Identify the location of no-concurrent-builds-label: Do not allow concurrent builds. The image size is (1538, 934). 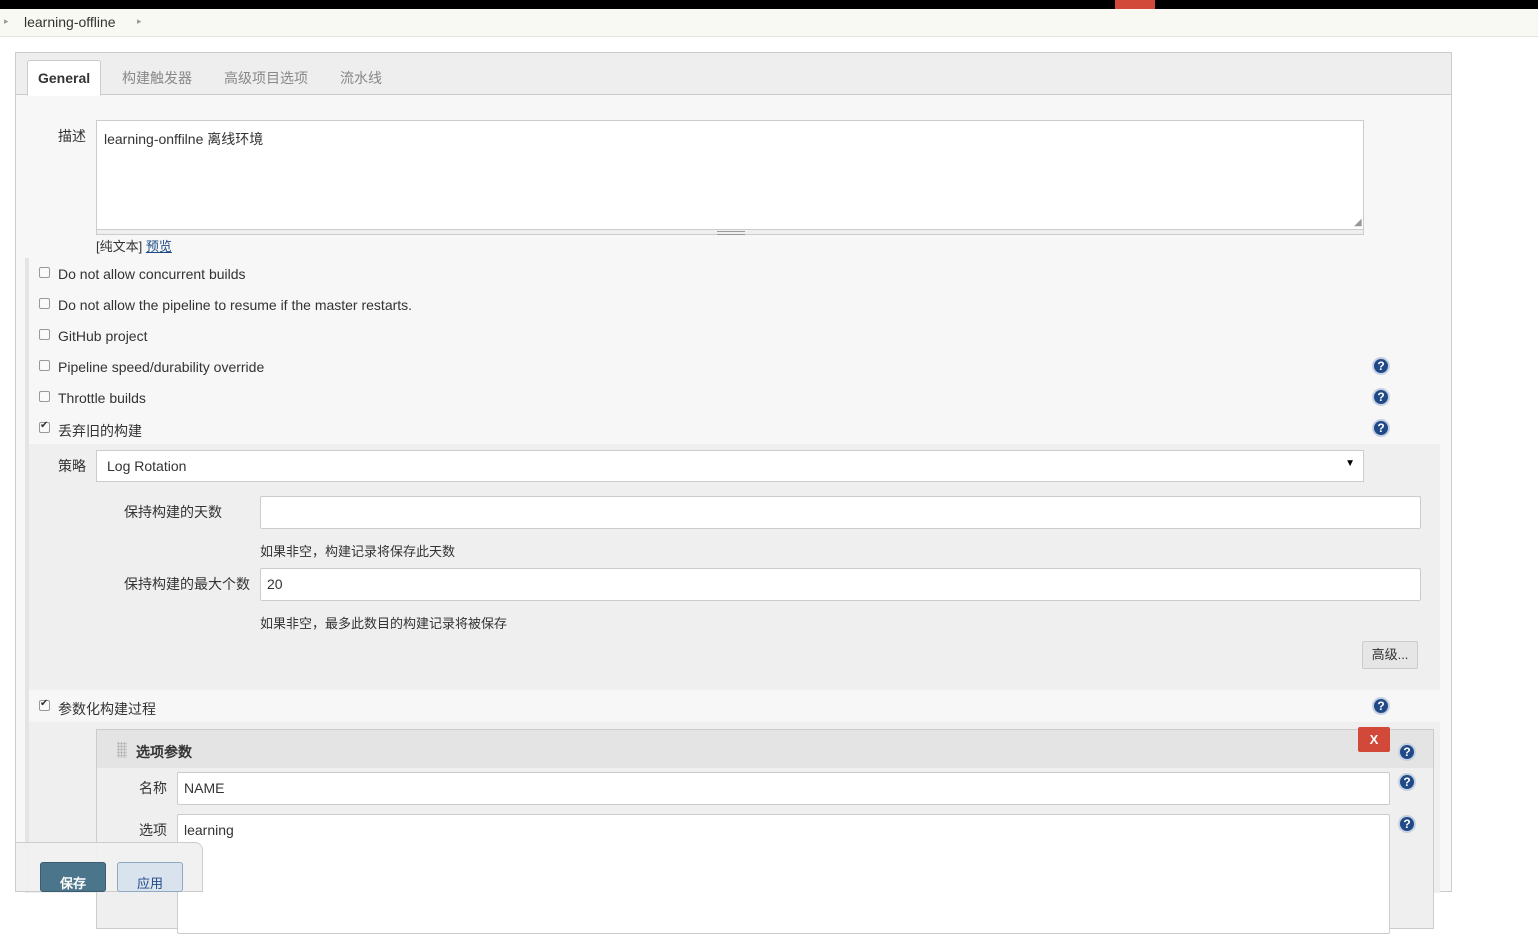
(152, 274).